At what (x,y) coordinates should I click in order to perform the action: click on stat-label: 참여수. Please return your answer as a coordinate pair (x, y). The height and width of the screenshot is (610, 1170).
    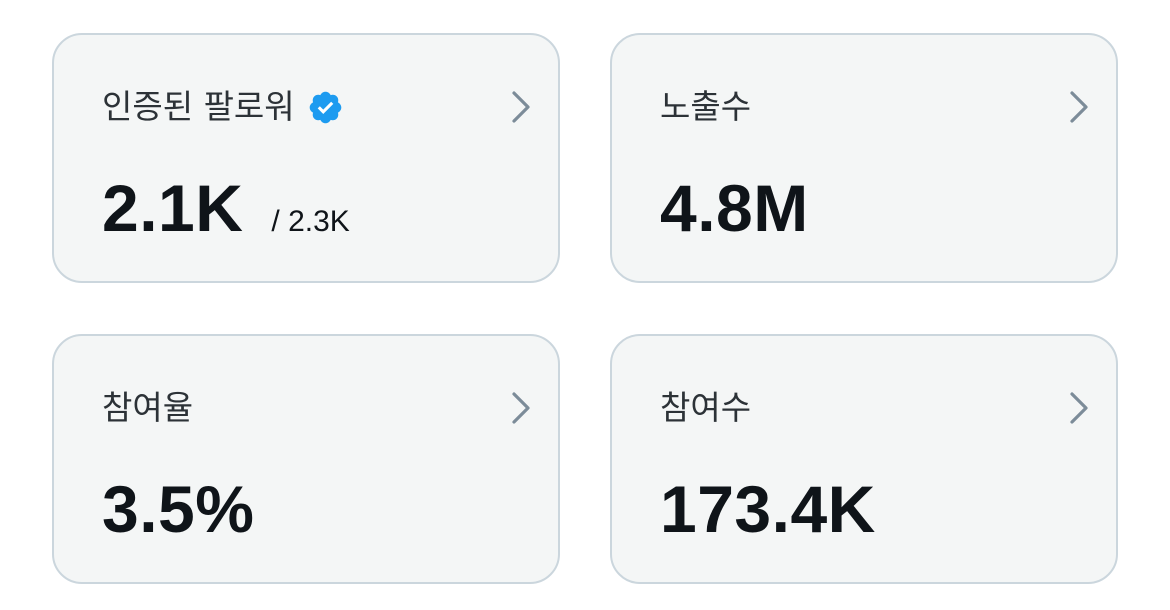
    Looking at the image, I should click on (706, 407).